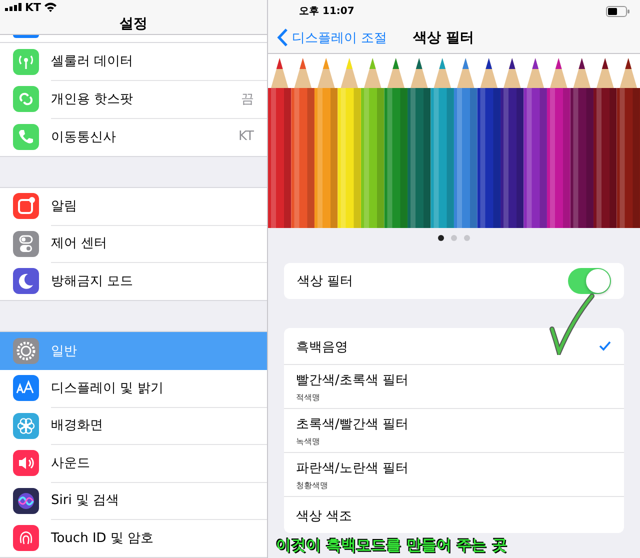 This screenshot has width=640, height=558. Describe the element at coordinates (282, 37) in the screenshot. I see `chevron-left-icon` at that location.